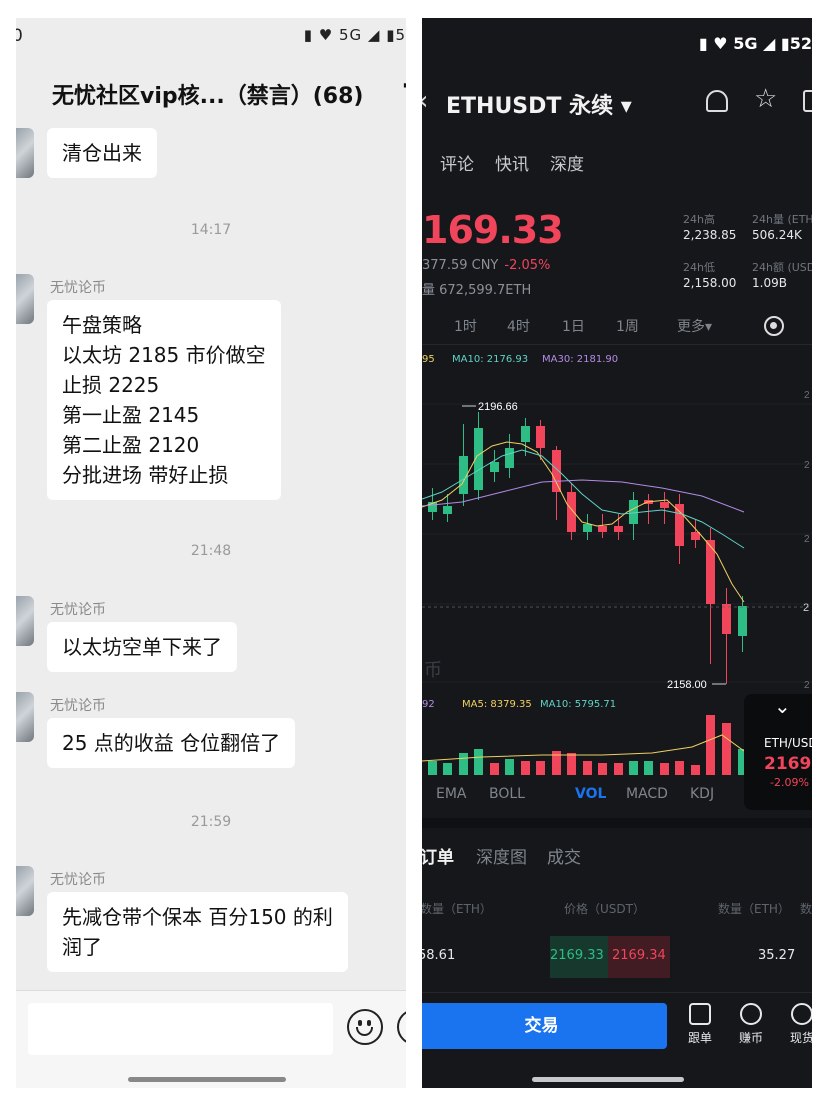 The height and width of the screenshot is (1105, 828). Describe the element at coordinates (639, 955) in the screenshot. I see `ask-price: 2169.34` at that location.